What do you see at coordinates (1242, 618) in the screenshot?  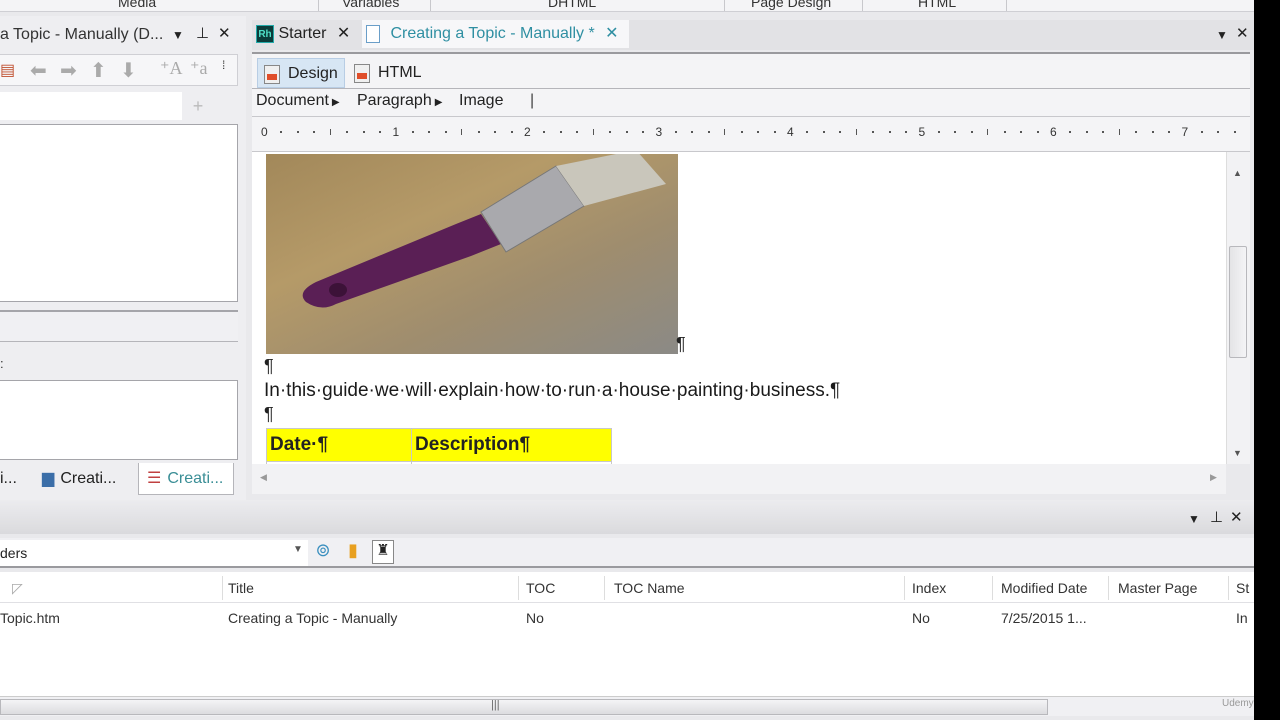 I see `cell-status: In` at bounding box center [1242, 618].